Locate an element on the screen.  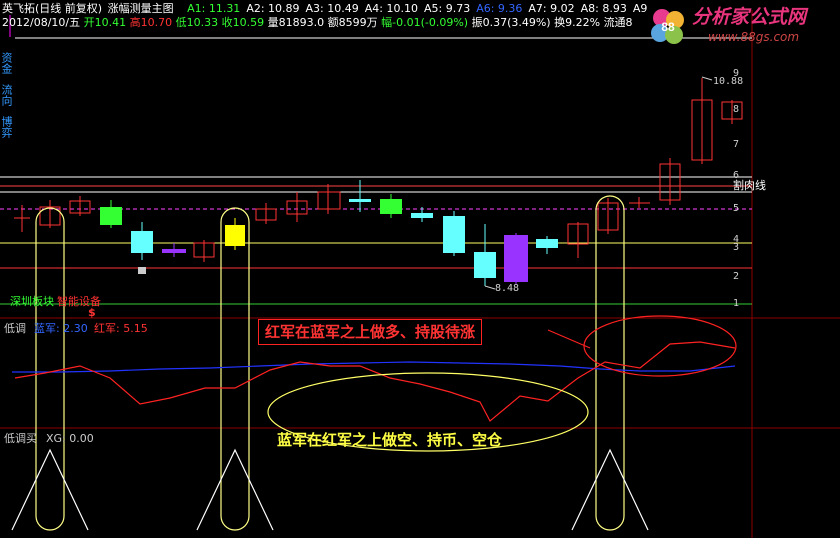
meat-line-label: 割肉线 is located at coordinates (749, 185).